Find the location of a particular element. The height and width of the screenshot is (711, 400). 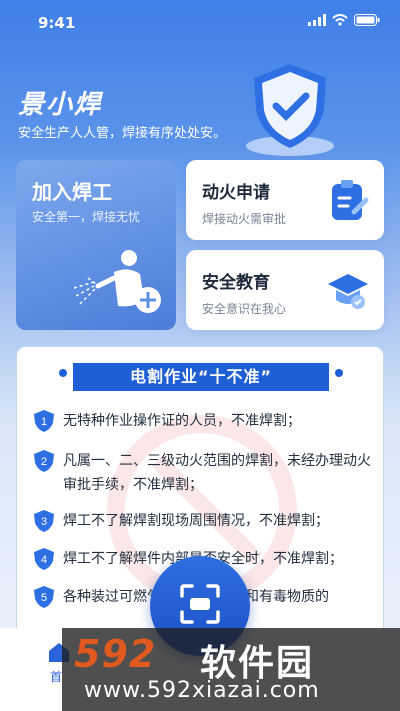

rule-text: 焊工不了解焊割现场周围情况，不准焊割； is located at coordinates (196, 521).